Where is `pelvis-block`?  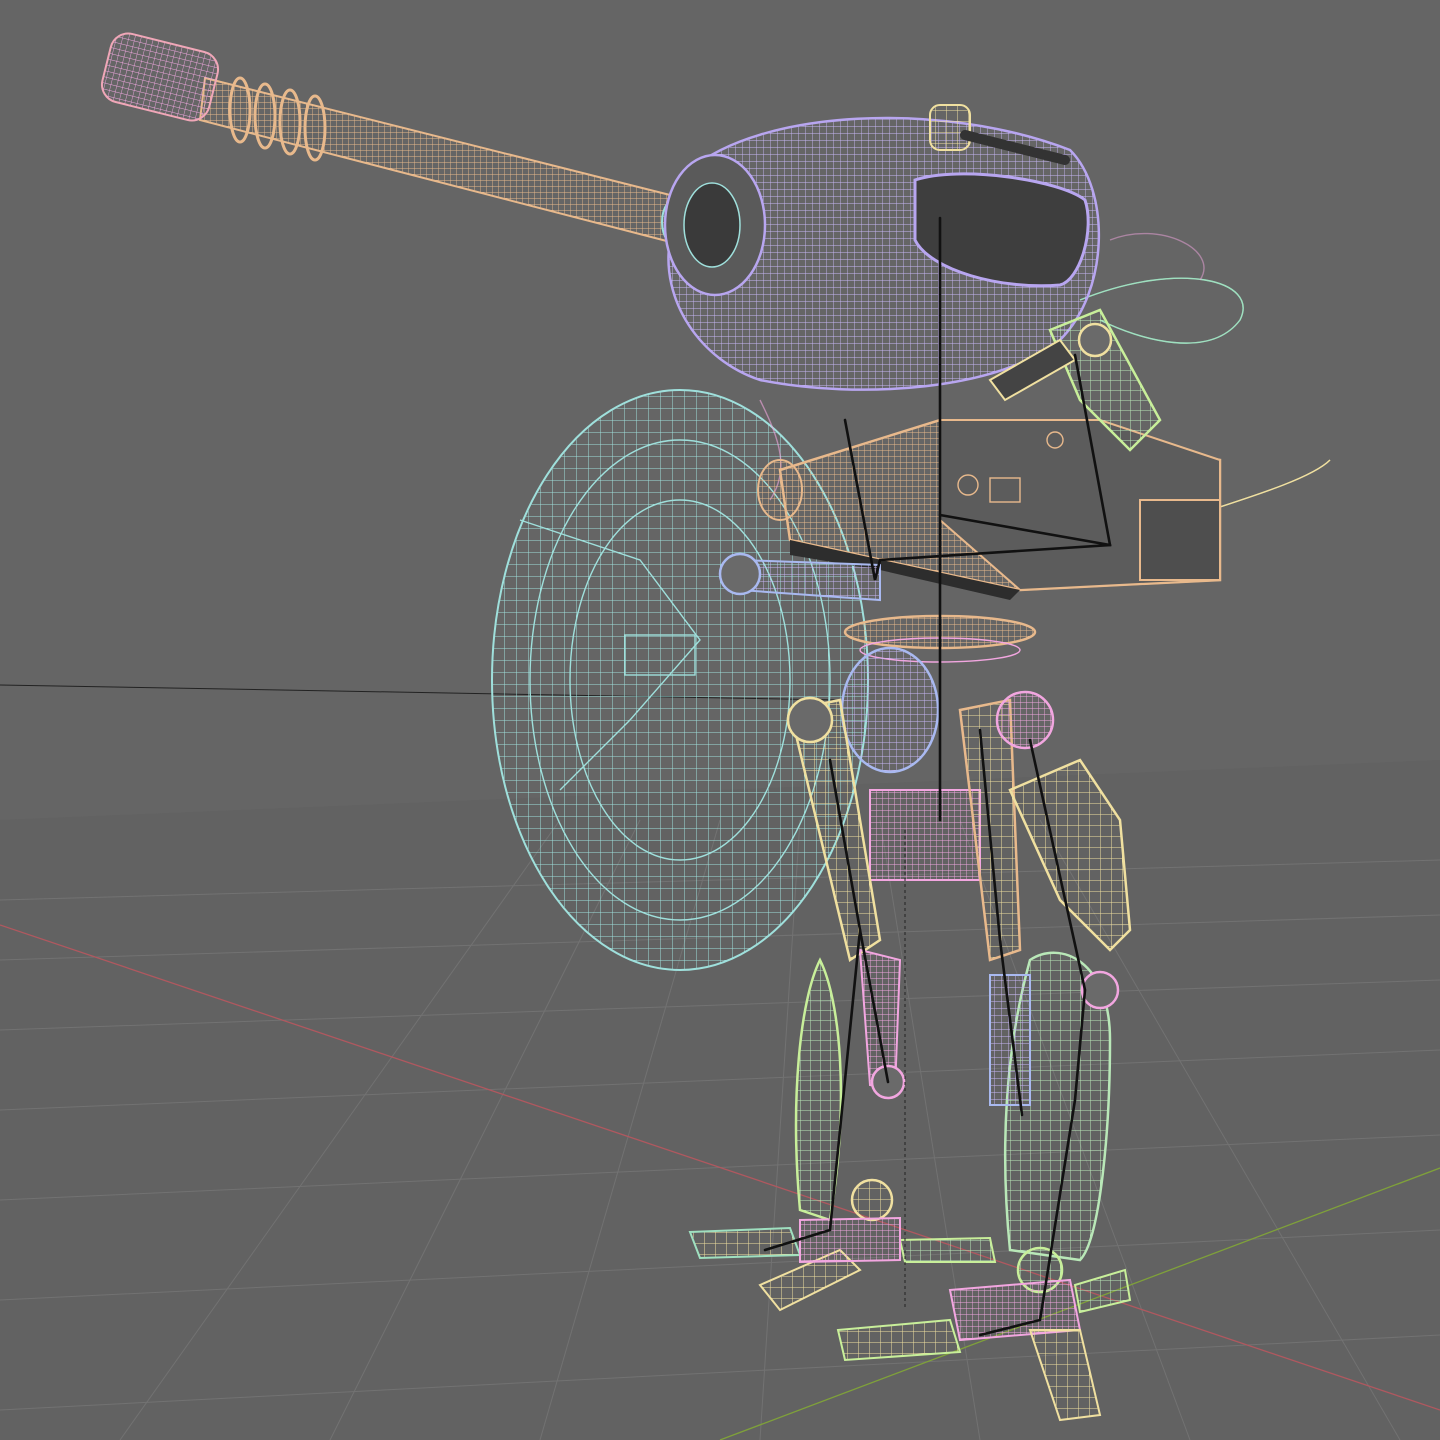
pelvis-block is located at coordinates (925, 835).